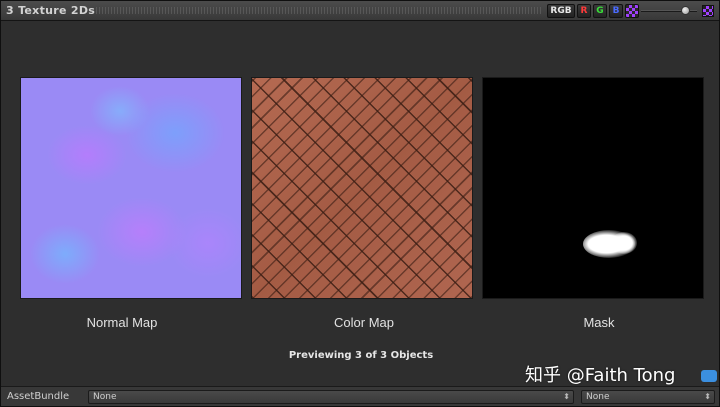 This screenshot has height=407, width=720. I want to click on mask-label: Mask, so click(599, 322).